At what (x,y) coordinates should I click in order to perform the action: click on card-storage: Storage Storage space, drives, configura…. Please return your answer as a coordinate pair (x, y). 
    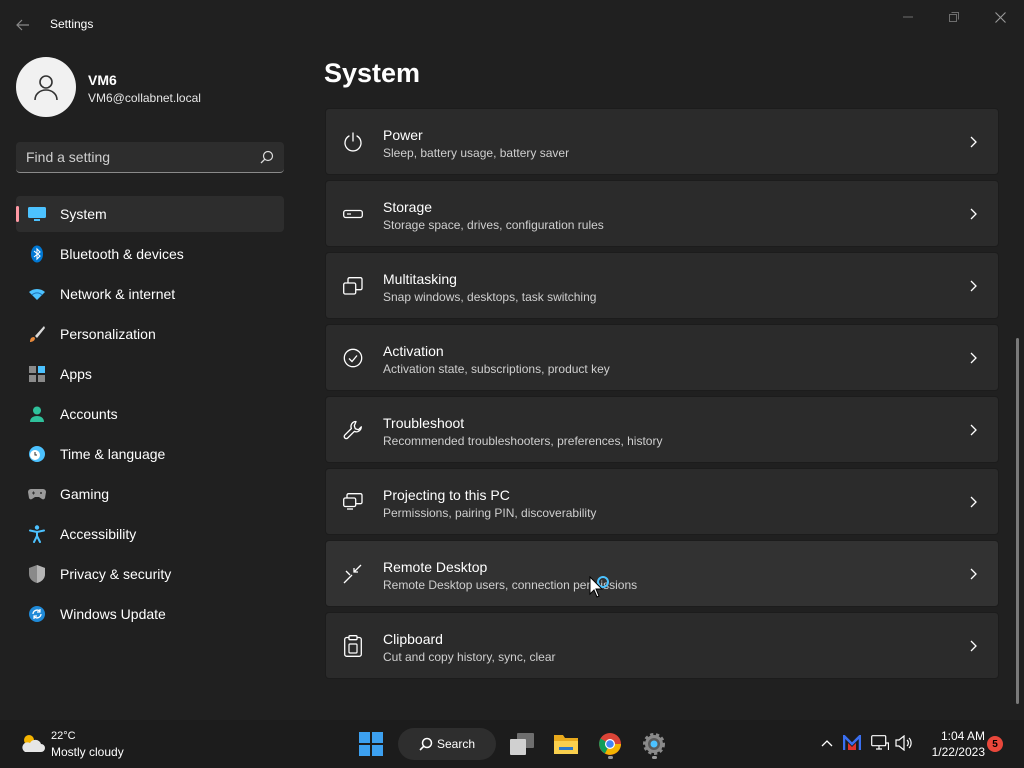
    Looking at the image, I should click on (662, 213).